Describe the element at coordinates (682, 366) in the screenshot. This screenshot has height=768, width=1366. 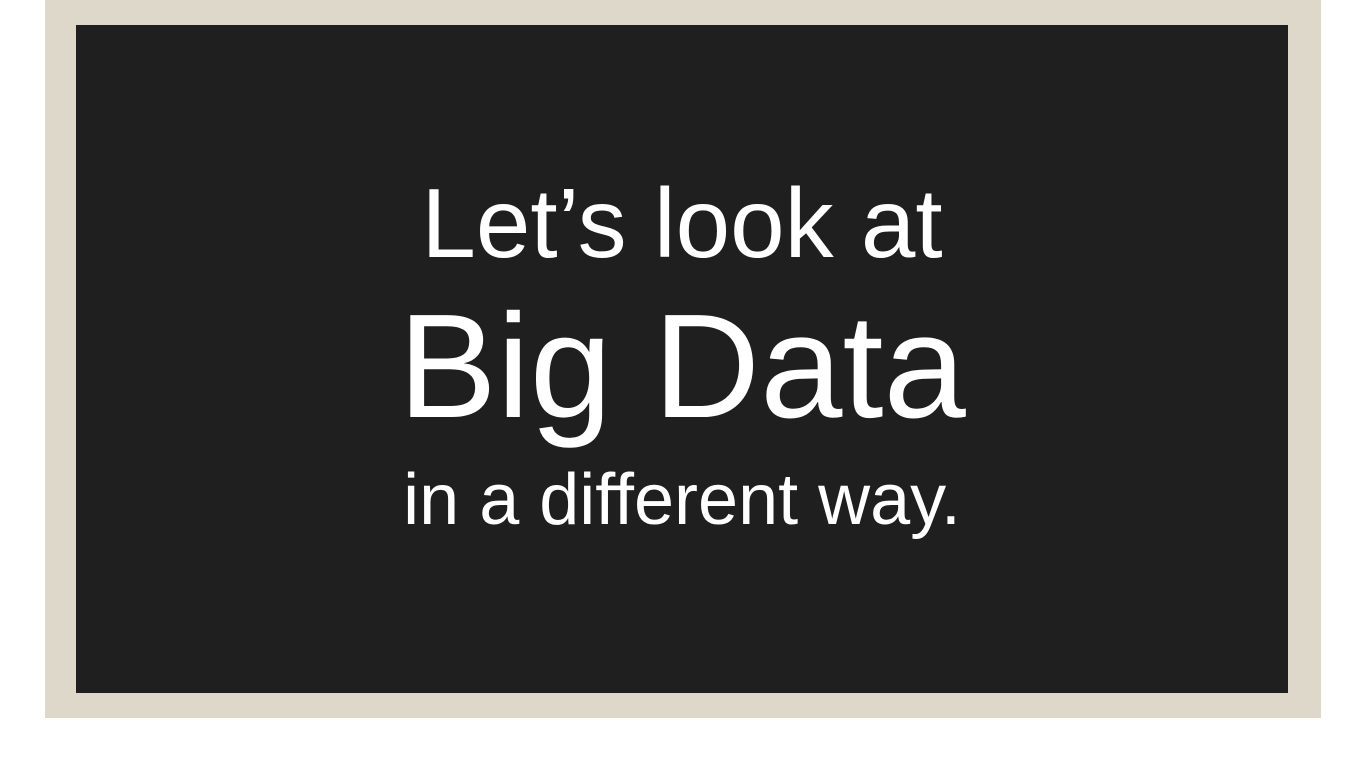
I see `slide-title: Big Data` at that location.